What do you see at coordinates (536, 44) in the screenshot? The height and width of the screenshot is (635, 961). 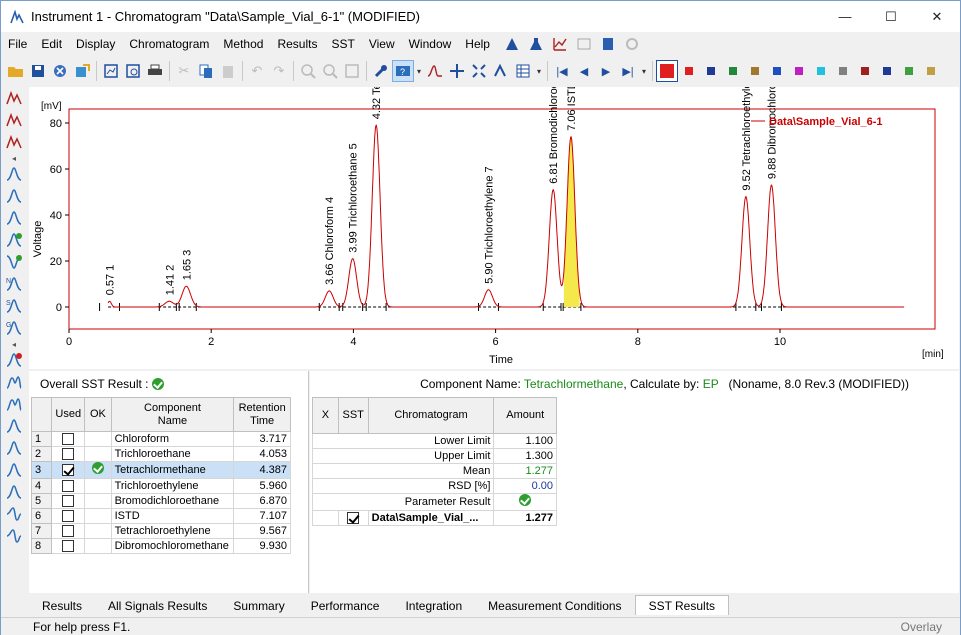 I see `flask-icon` at bounding box center [536, 44].